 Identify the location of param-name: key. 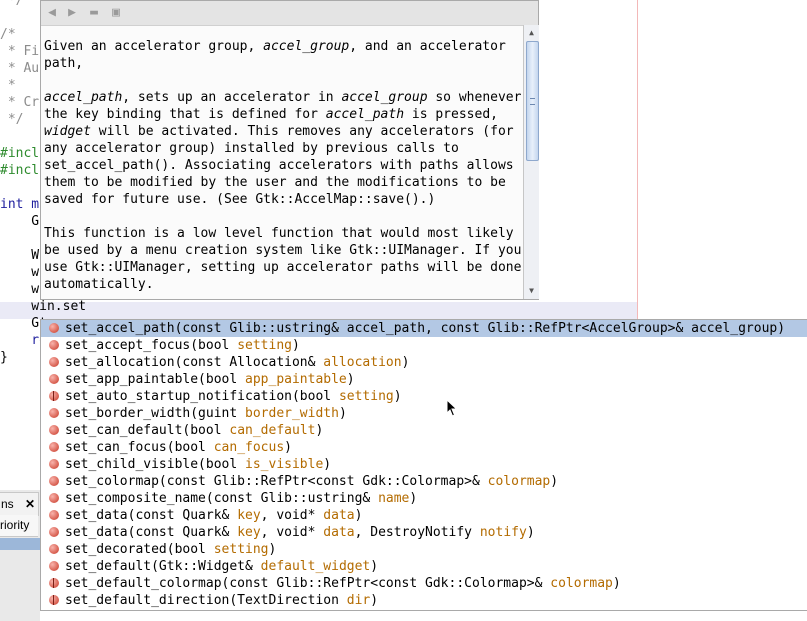
(249, 515).